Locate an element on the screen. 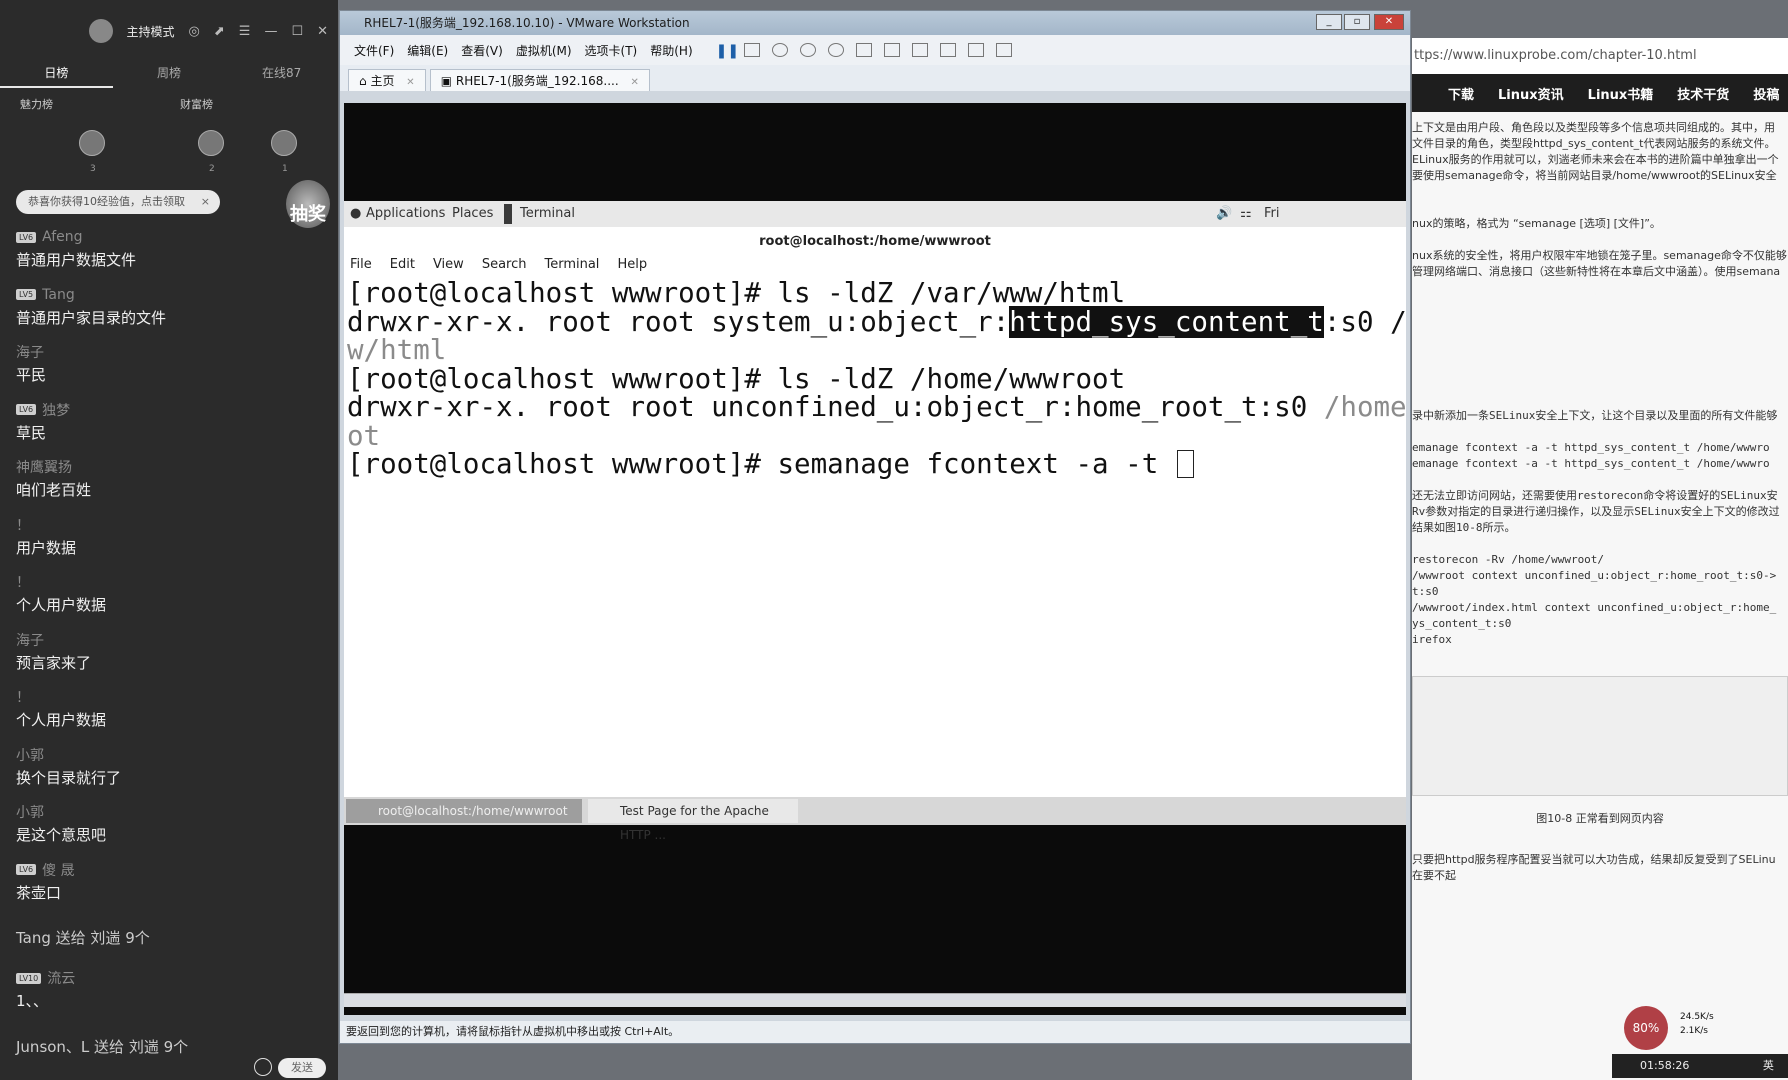  menu-file: 文件(F) is located at coordinates (374, 50).